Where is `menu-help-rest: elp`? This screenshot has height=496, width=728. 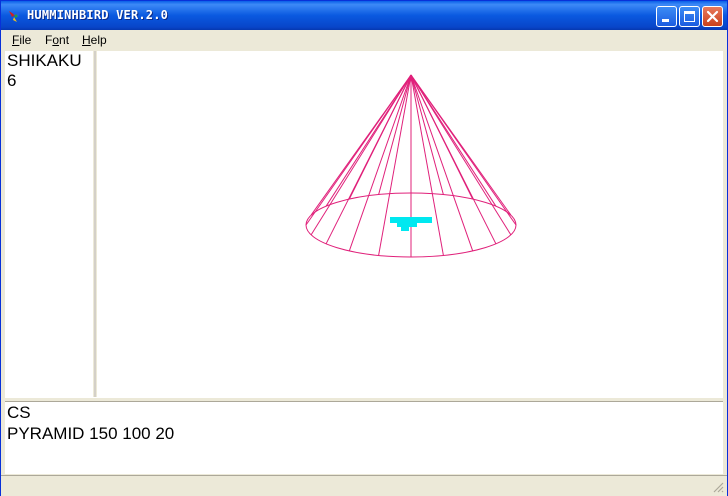 menu-help-rest: elp is located at coordinates (98, 40).